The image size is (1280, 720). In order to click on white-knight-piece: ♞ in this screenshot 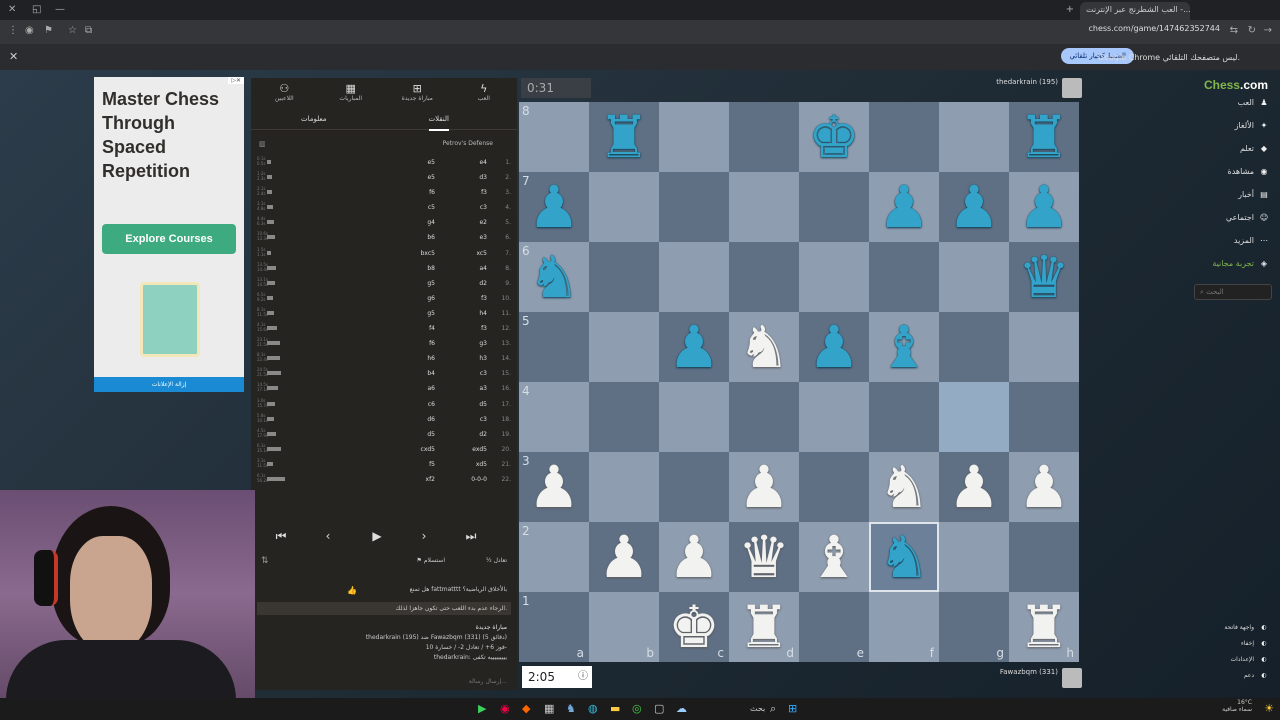, I will do `click(764, 347)`.